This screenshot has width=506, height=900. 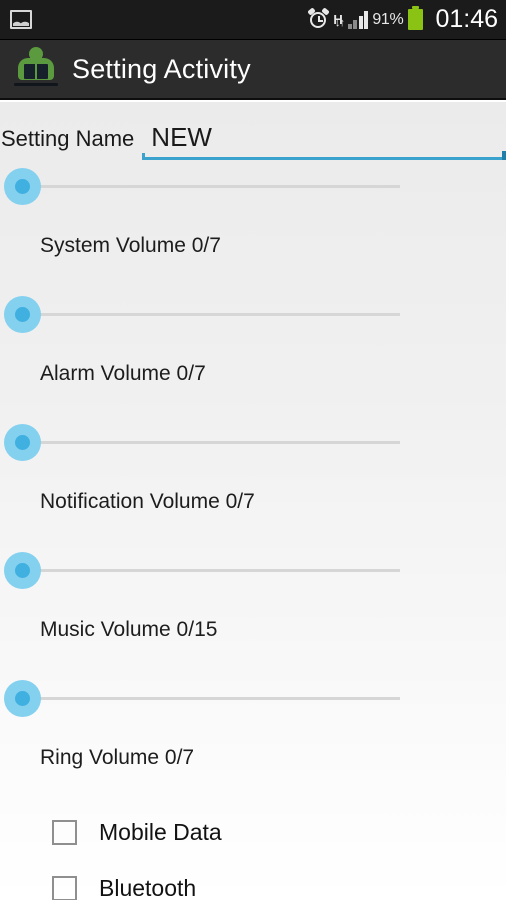 I want to click on setting-name-underline, so click(x=324, y=155).